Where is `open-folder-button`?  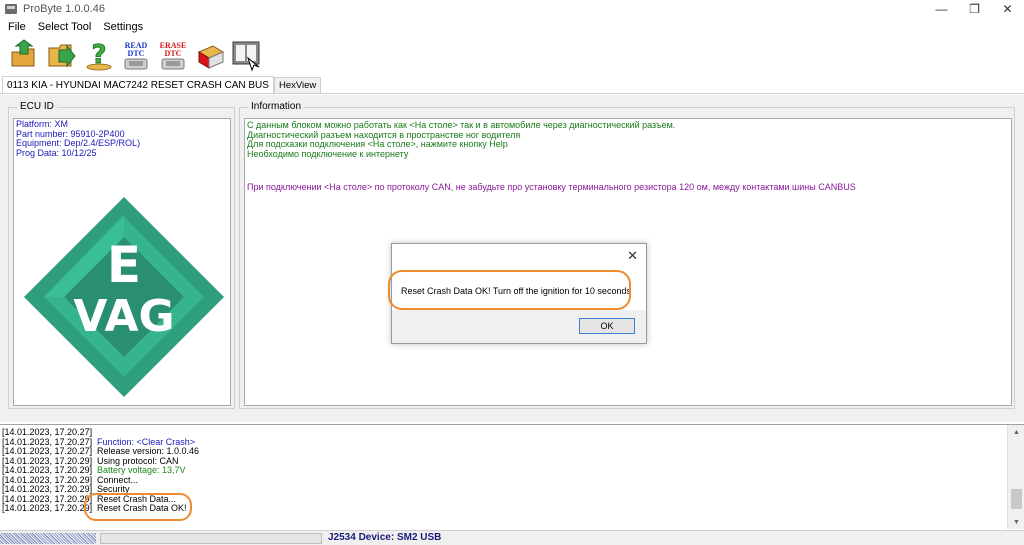
open-folder-button is located at coordinates (25, 55).